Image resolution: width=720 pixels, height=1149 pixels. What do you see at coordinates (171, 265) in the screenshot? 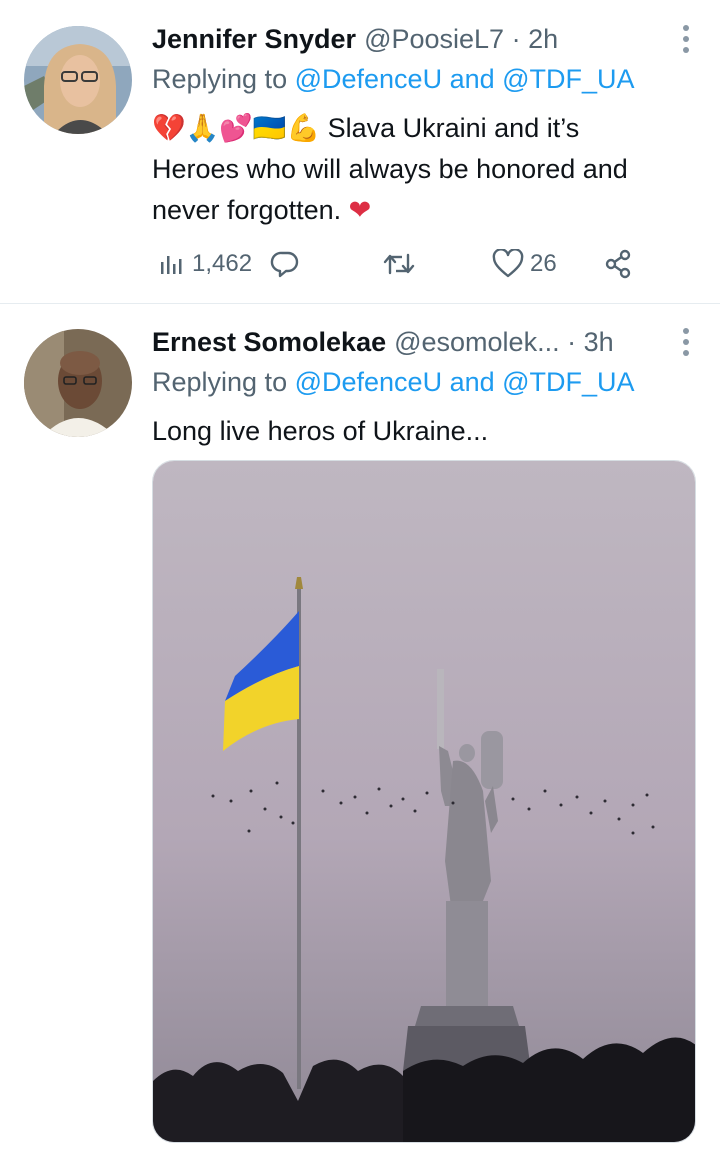
I see `views-icon` at bounding box center [171, 265].